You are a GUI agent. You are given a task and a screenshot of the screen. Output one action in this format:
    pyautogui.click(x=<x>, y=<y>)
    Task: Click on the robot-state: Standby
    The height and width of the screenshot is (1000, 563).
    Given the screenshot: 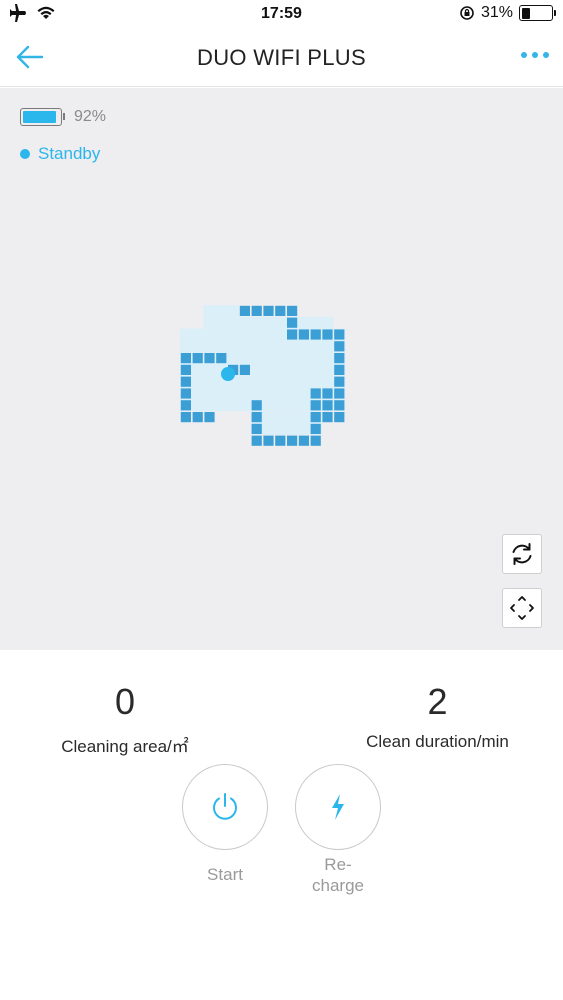 What is the action you would take?
    pyautogui.click(x=60, y=154)
    